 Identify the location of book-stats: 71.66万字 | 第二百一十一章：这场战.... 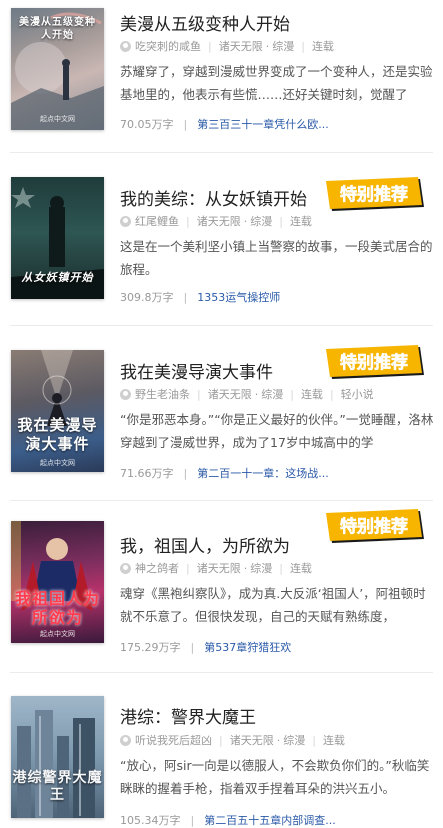
(224, 473).